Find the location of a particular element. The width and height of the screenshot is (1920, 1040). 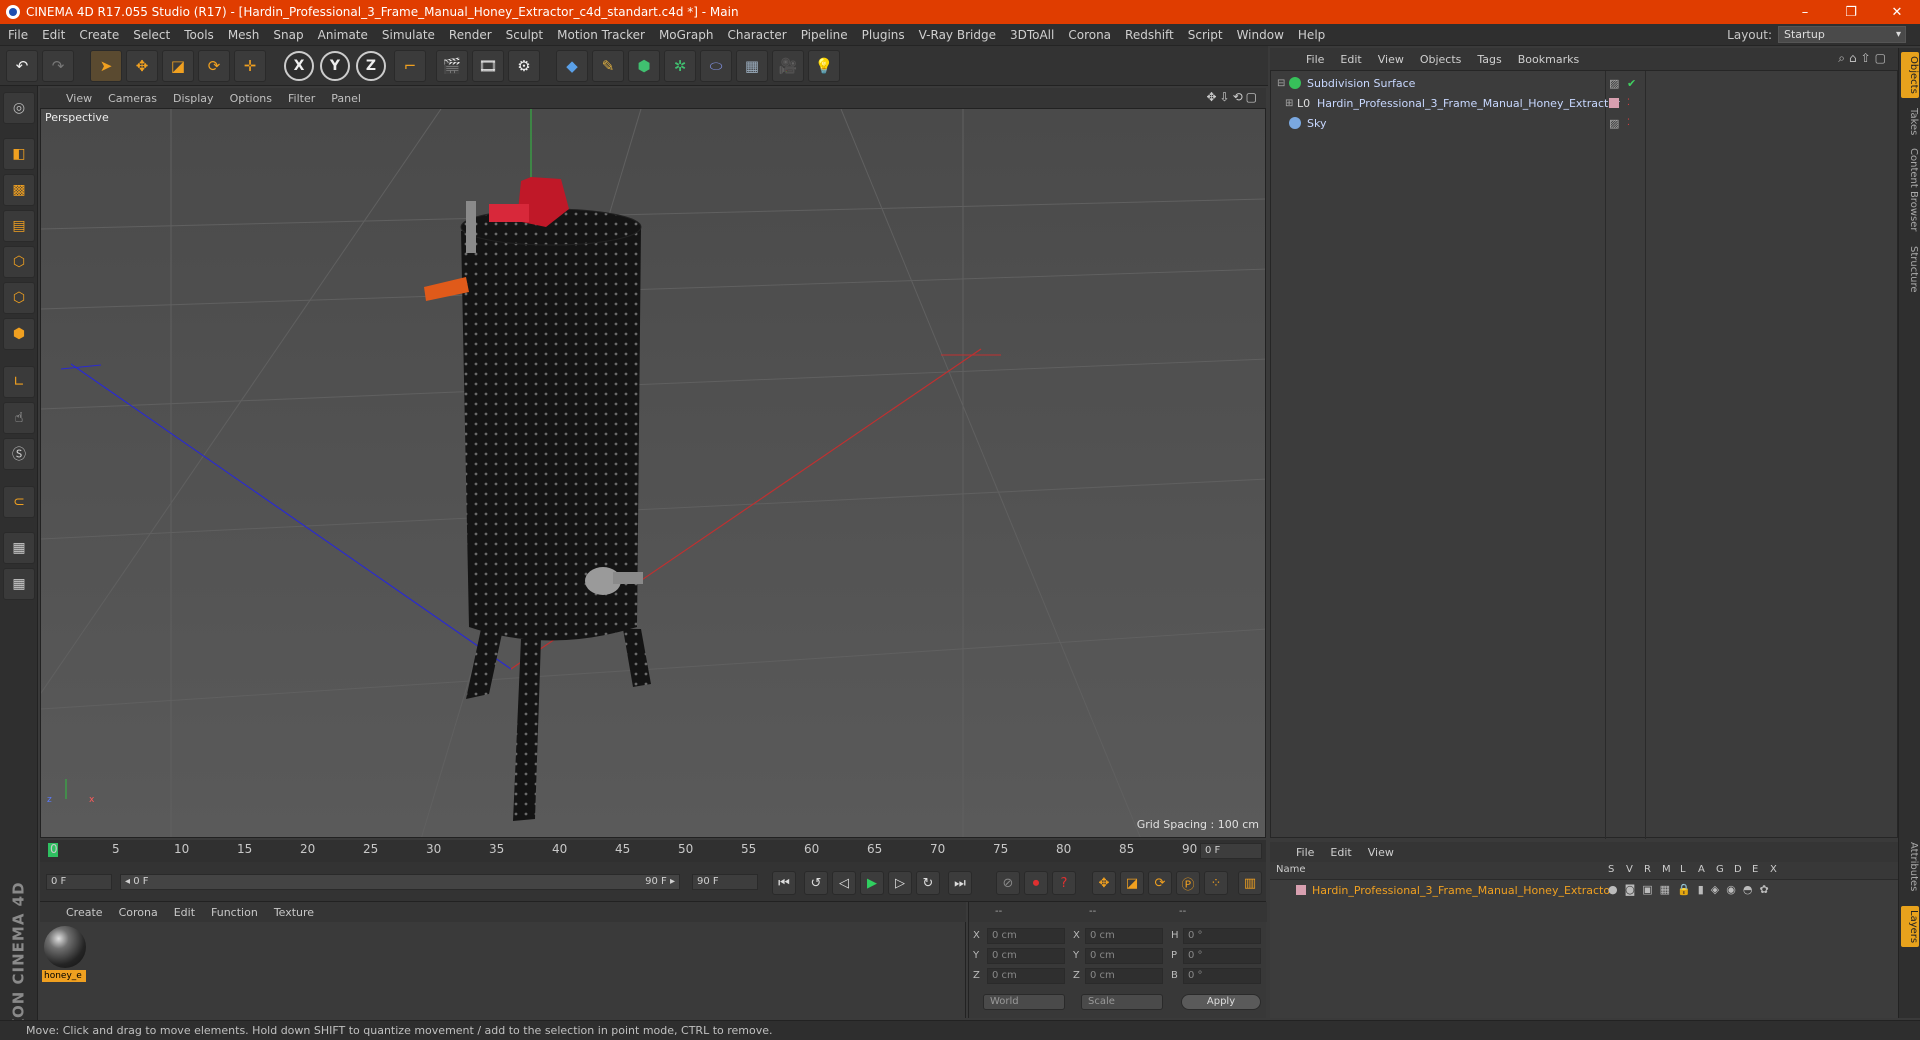

points-mode-icon: ⬡ is located at coordinates (19, 262).